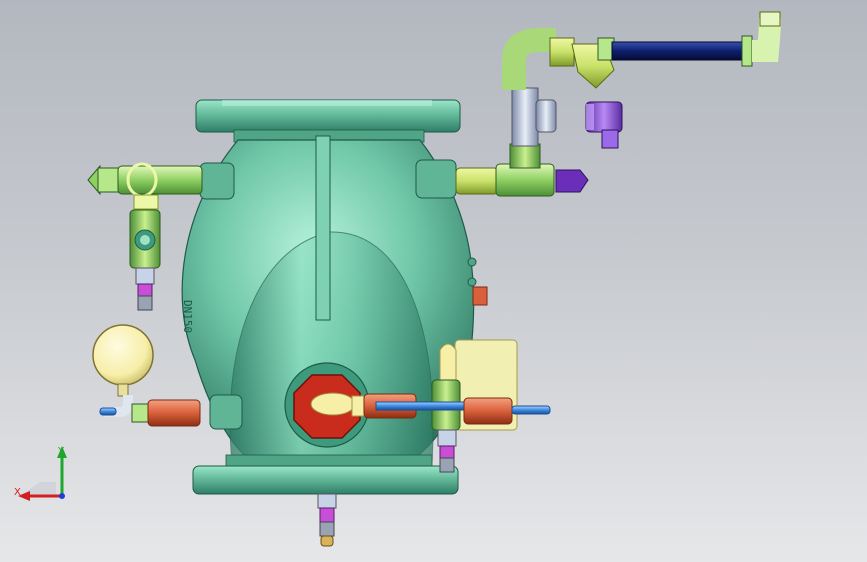 Image resolution: width=867 pixels, height=562 pixels. What do you see at coordinates (146, 375) in the screenshot?
I see `pressure-gauge` at bounding box center [146, 375].